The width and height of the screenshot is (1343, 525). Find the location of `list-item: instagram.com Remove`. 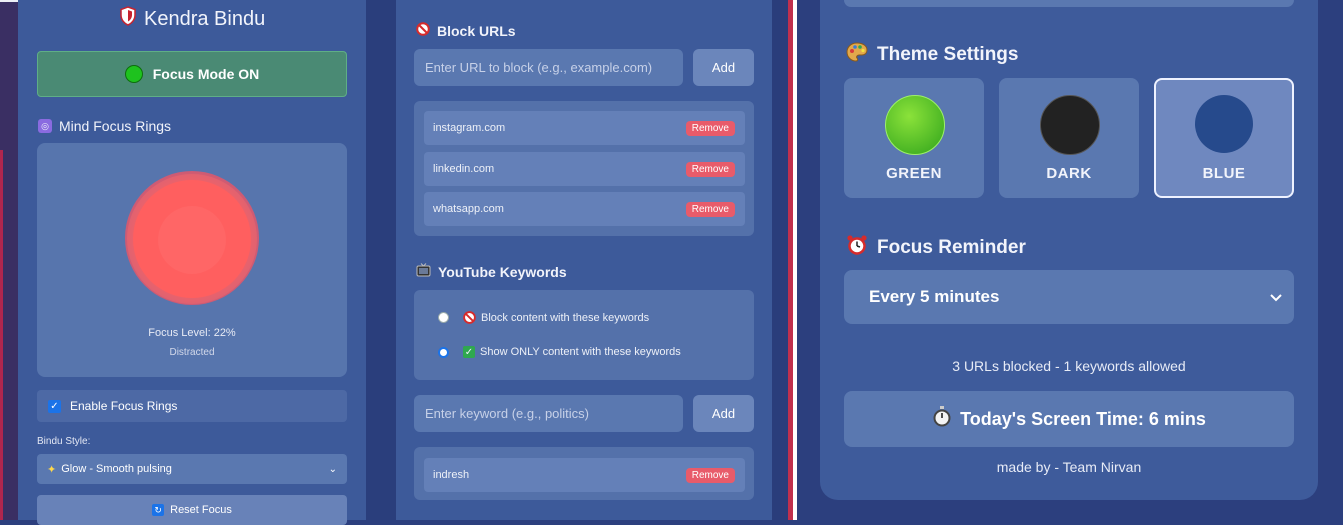

list-item: instagram.com Remove is located at coordinates (584, 128).